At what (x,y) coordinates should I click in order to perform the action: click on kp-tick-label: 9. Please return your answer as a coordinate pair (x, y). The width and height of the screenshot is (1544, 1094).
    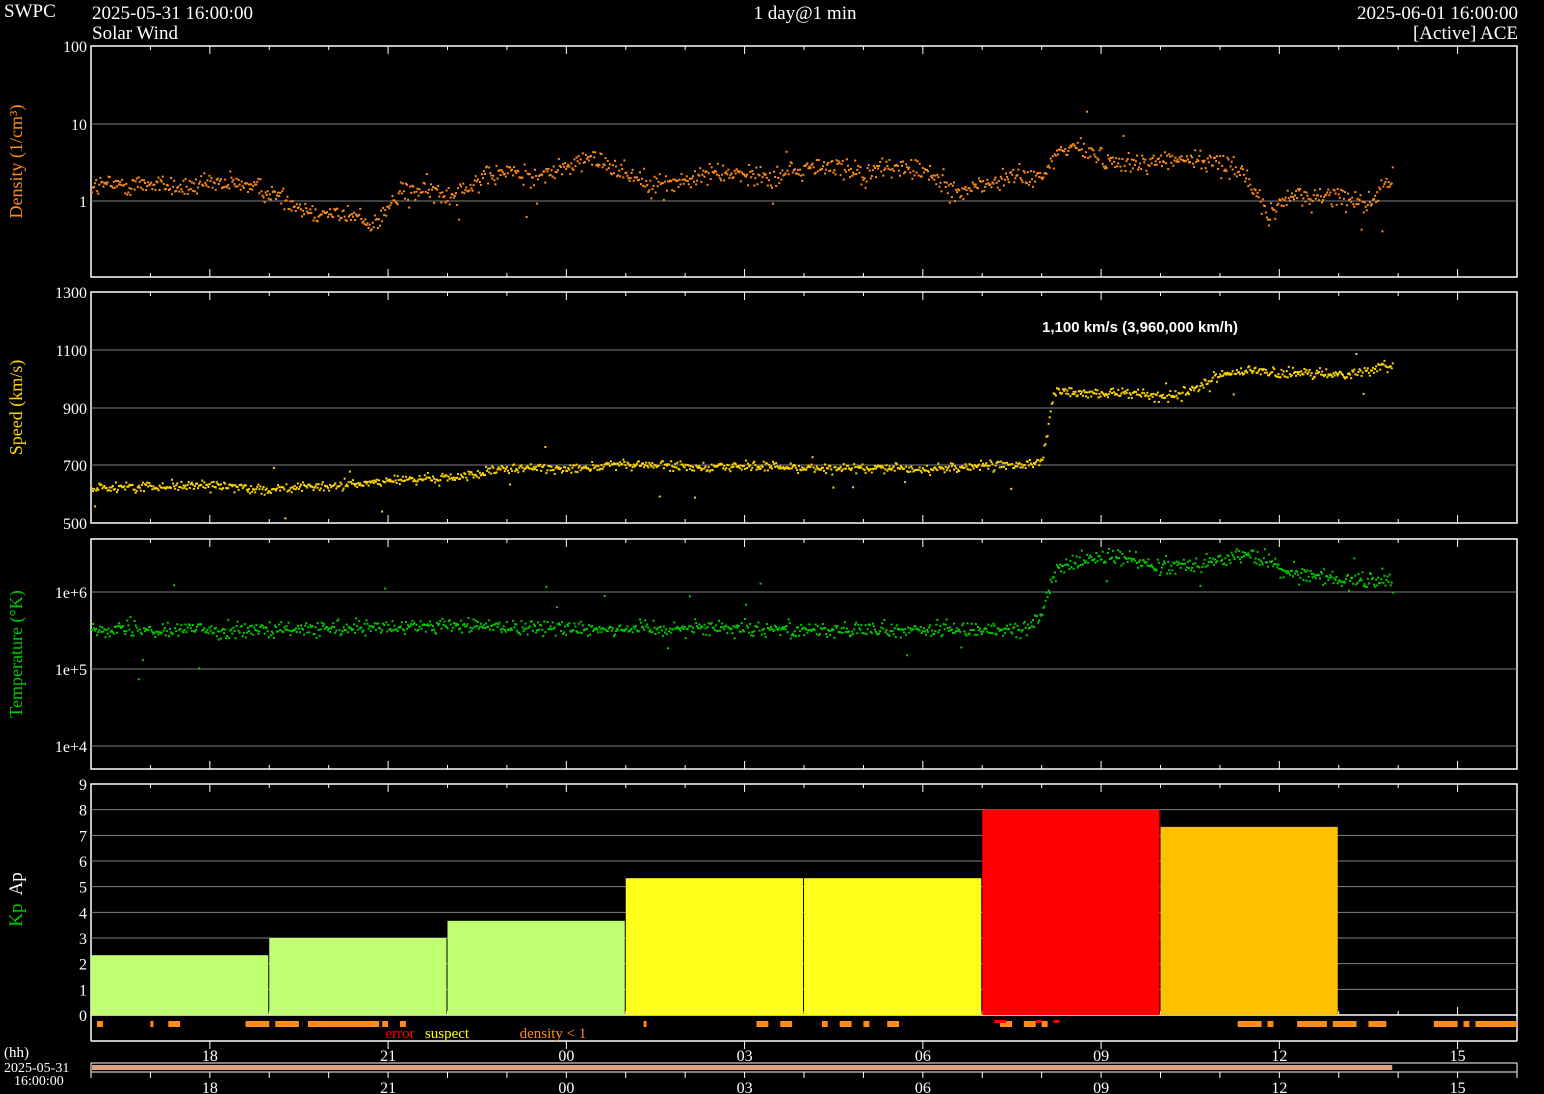
    Looking at the image, I should click on (83, 785).